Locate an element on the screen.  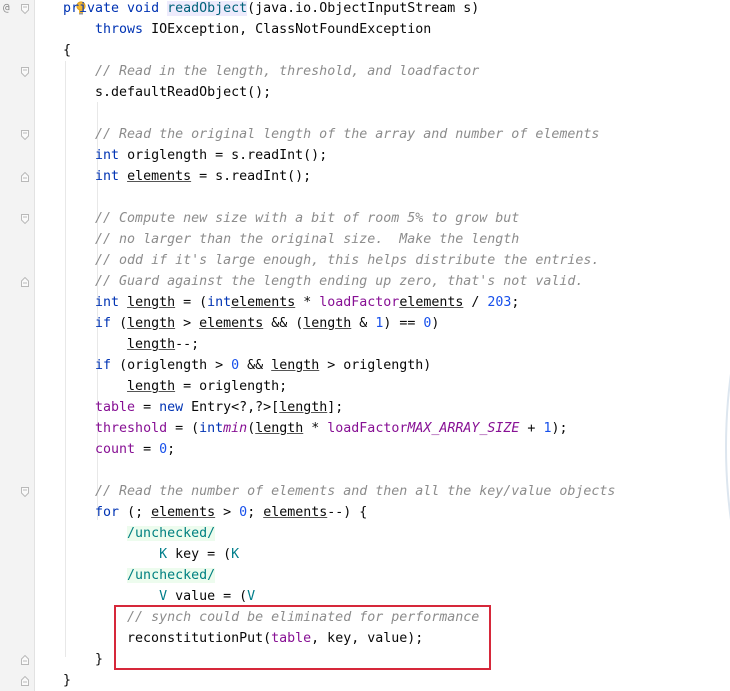
code-token: ); is located at coordinates (559, 428).